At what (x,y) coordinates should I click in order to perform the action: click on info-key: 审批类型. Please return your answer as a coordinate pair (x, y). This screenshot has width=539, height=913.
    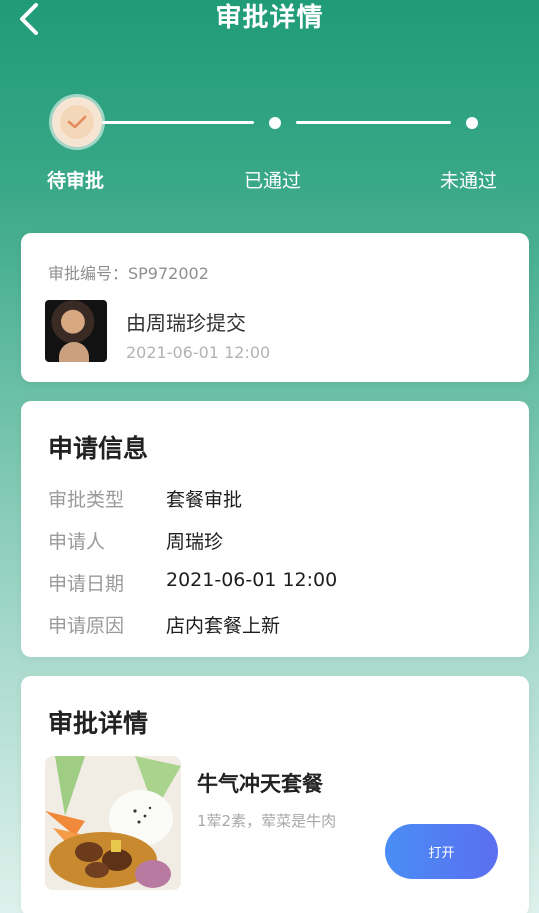
    Looking at the image, I should click on (86, 500).